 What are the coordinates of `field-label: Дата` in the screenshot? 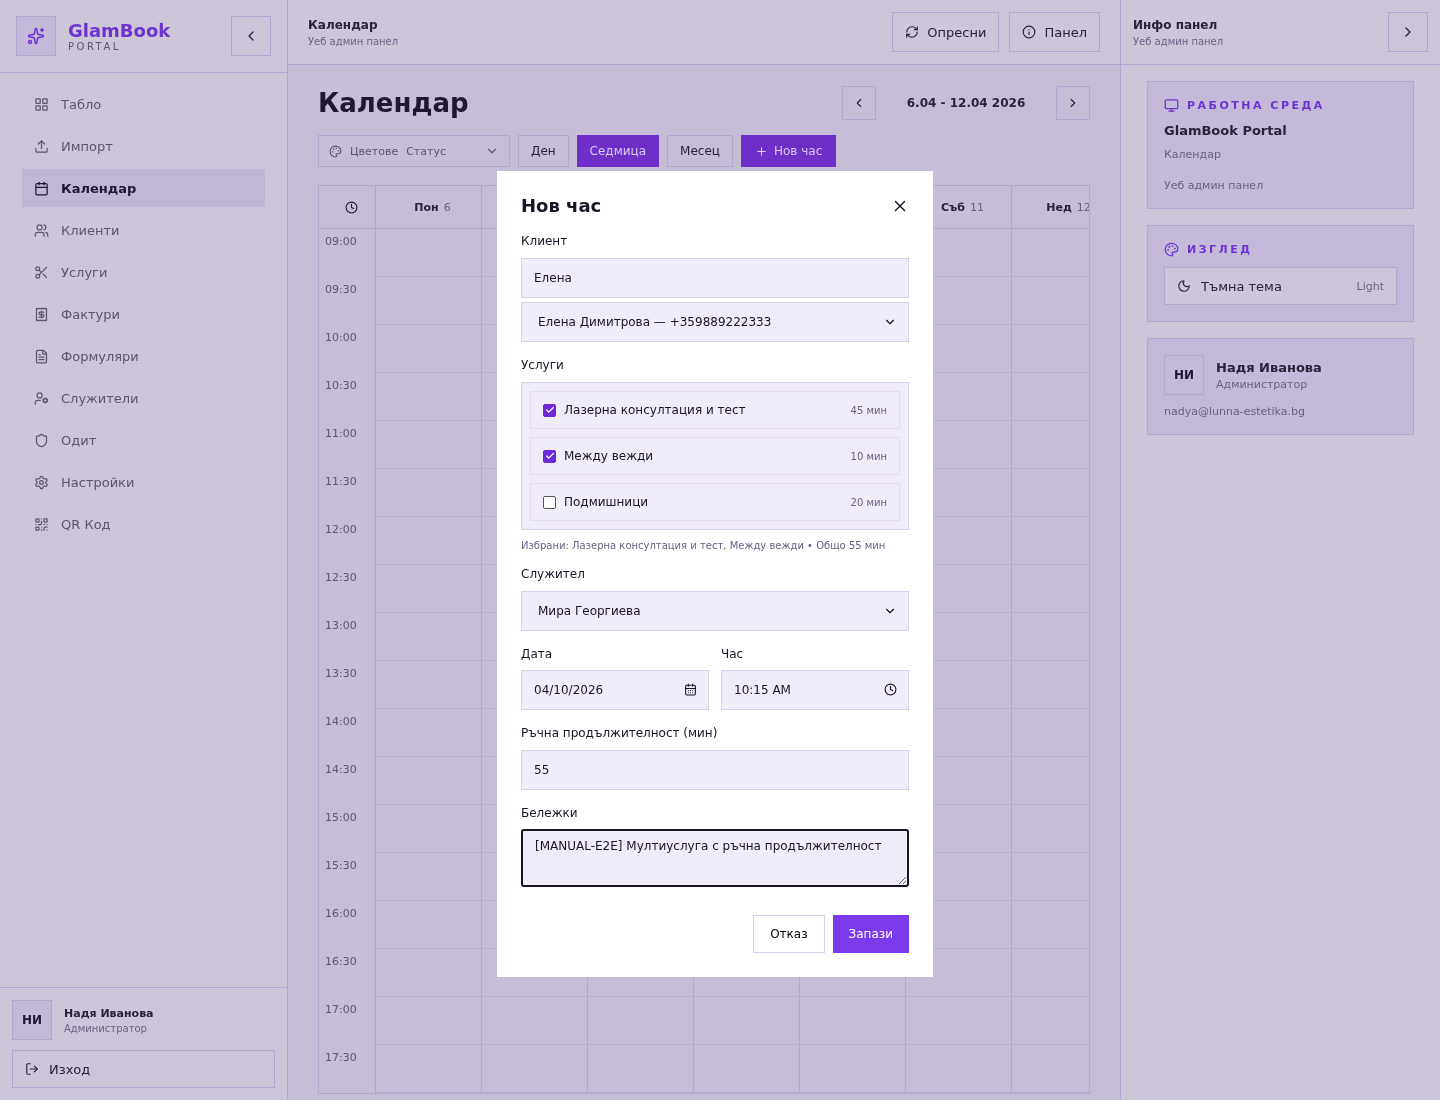 It's located at (537, 654).